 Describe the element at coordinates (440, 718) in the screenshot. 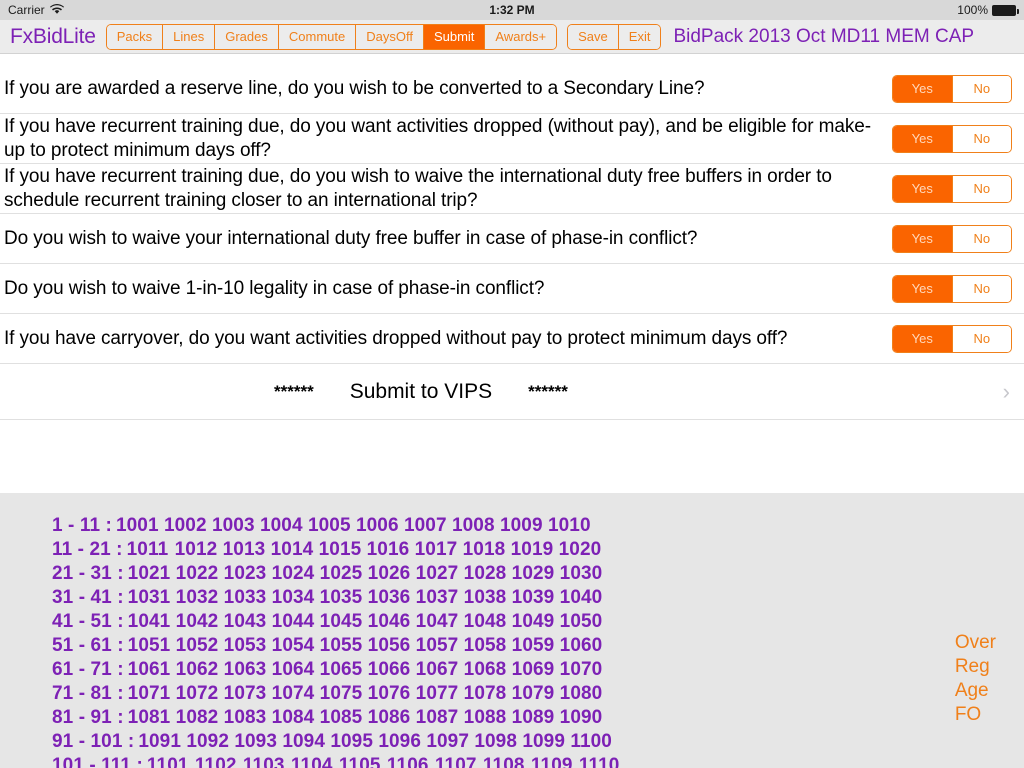

I see `line-number: 1087` at that location.